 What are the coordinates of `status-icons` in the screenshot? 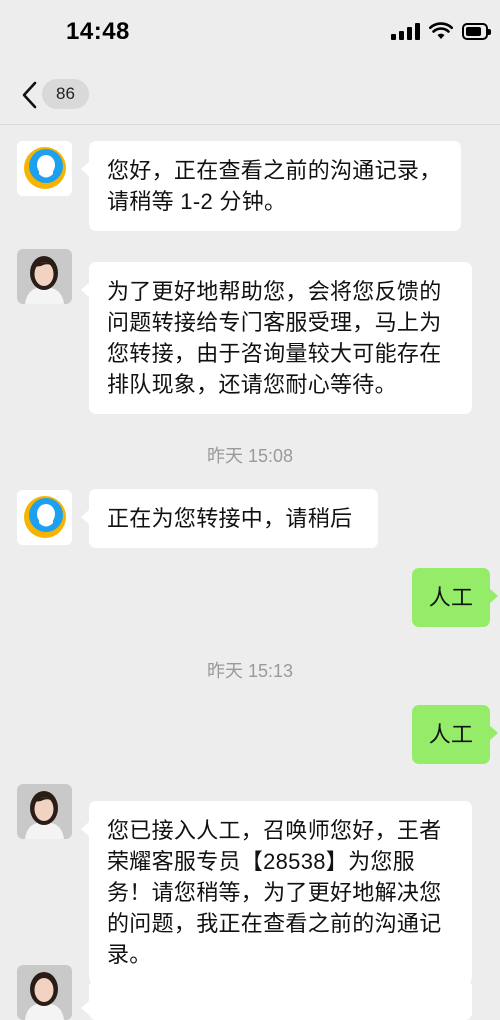 It's located at (441, 31).